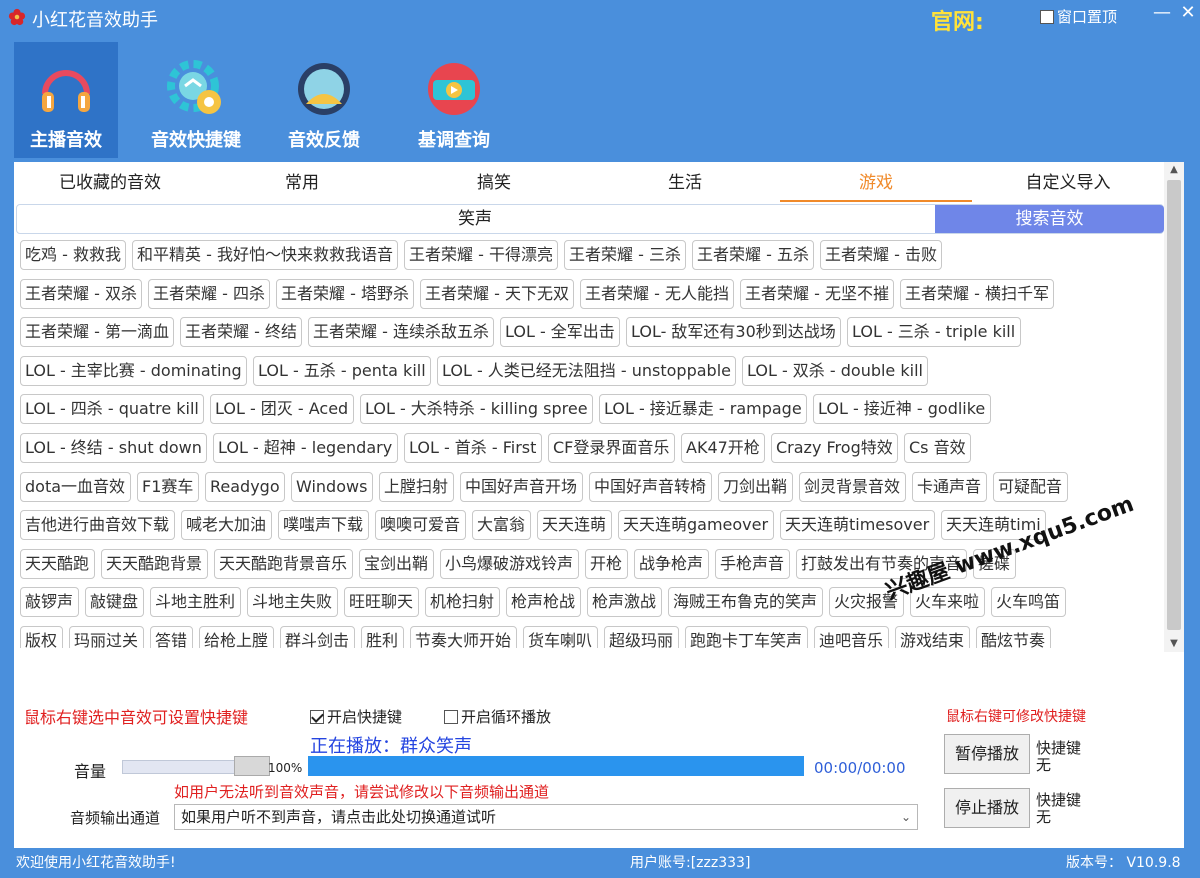 This screenshot has height=878, width=1200. What do you see at coordinates (75, 487) in the screenshot?
I see `sound-chip: dota一血音效` at bounding box center [75, 487].